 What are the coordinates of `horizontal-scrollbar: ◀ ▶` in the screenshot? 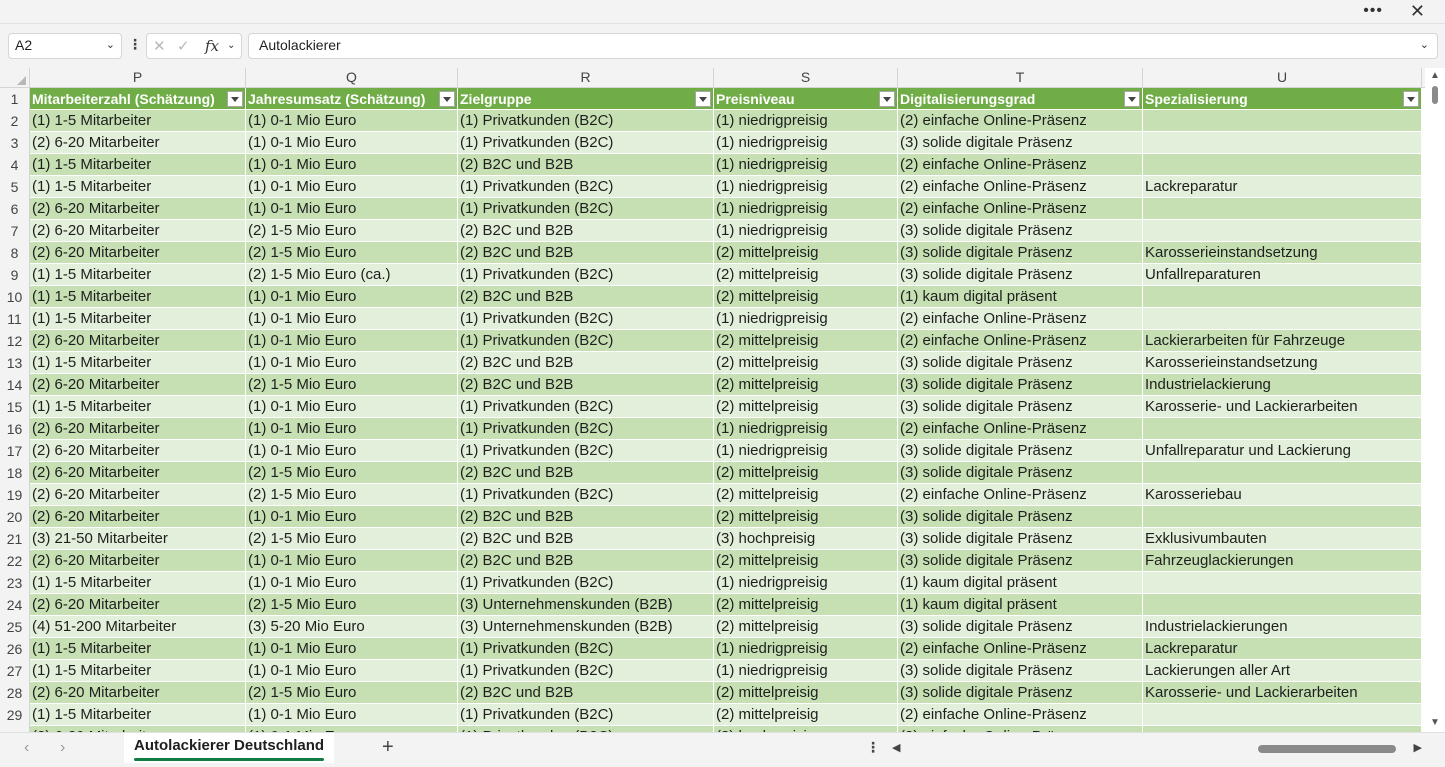 It's located at (1157, 749).